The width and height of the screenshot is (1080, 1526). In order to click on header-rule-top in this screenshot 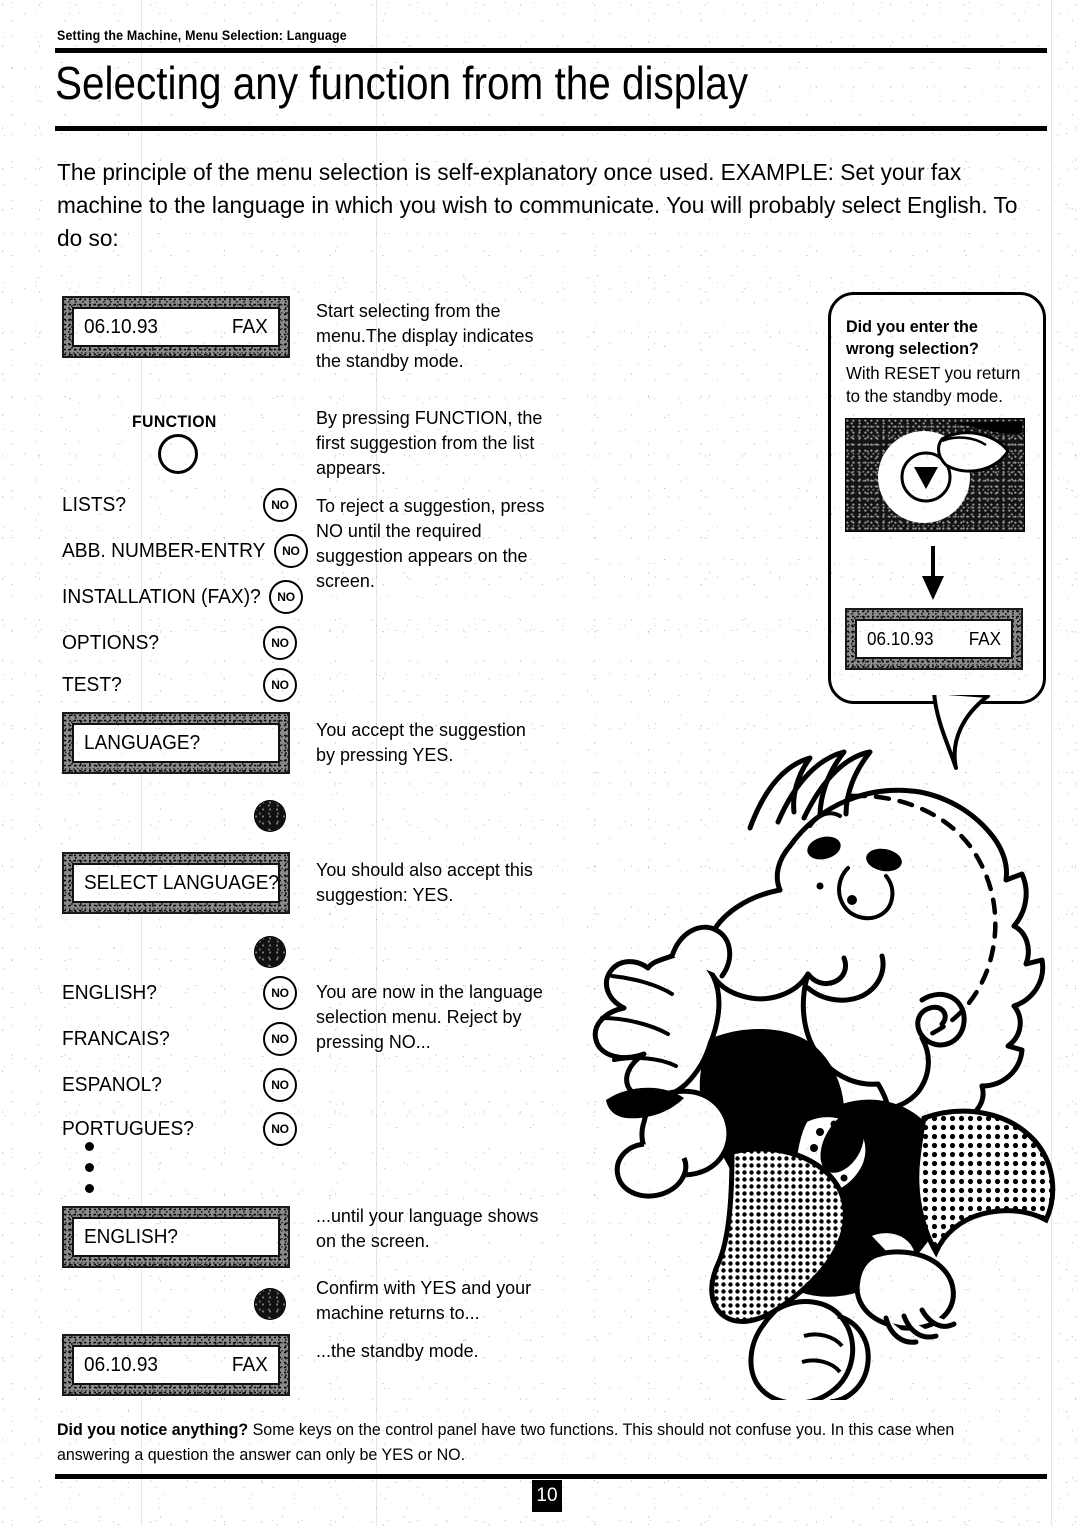, I will do `click(551, 50)`.